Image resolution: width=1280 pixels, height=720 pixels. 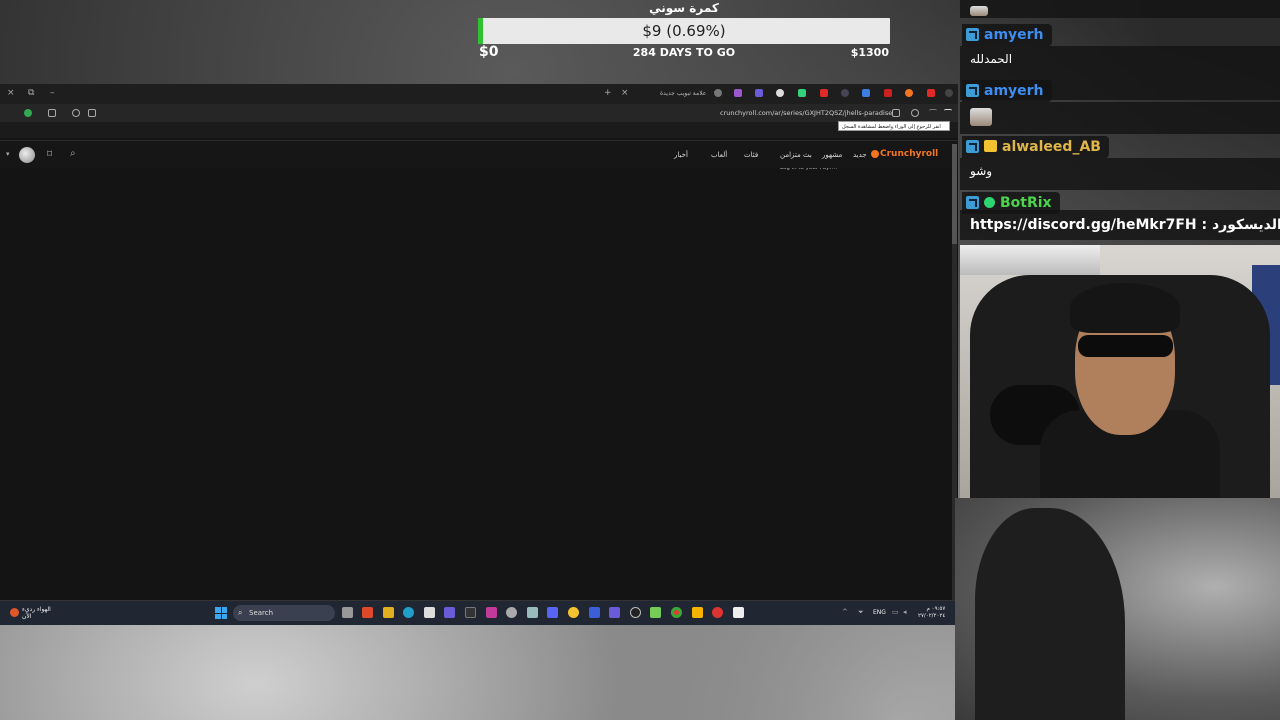 I want to click on store-icon, so click(x=429, y=612).